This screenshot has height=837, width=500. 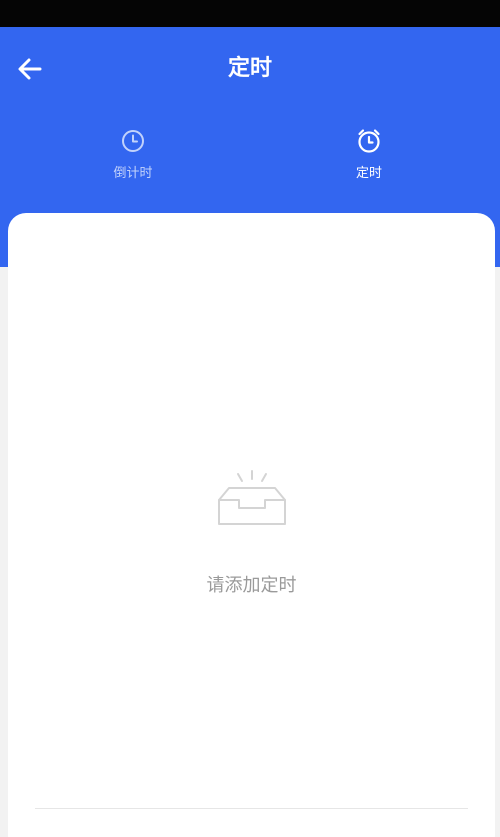 What do you see at coordinates (250, 162) in the screenshot?
I see `tab-bar: 倒计时 定时` at bounding box center [250, 162].